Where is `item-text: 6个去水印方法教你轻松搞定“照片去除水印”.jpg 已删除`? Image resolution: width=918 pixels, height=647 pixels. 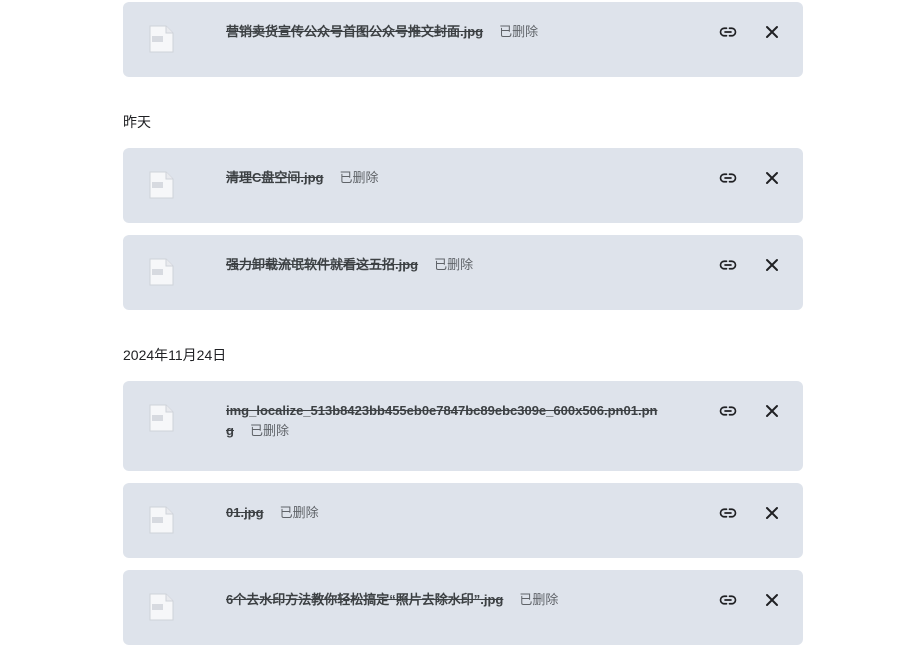 item-text: 6个去水印方法教你轻松搞定“照片去除水印”.jpg 已删除 is located at coordinates (451, 600).